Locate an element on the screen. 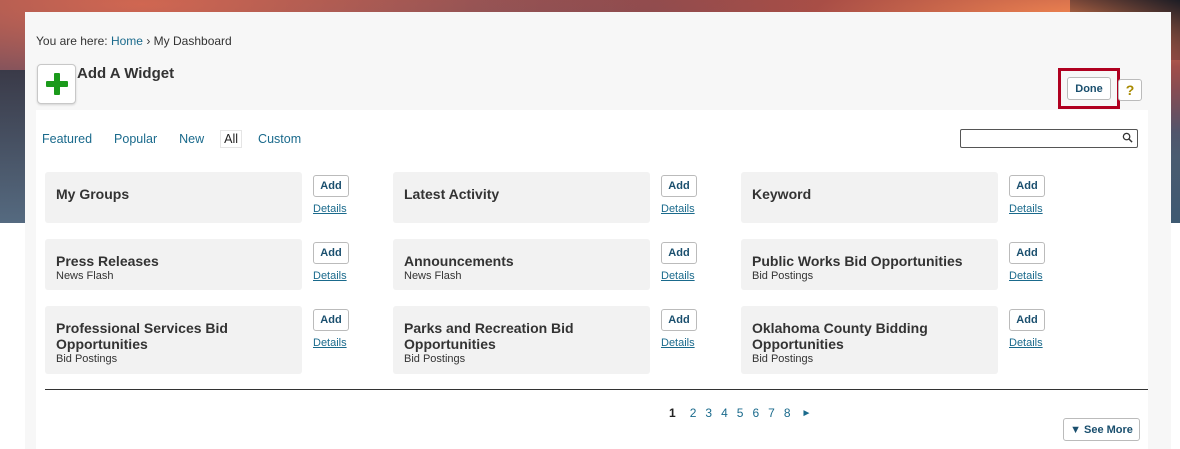 Image resolution: width=1180 pixels, height=449 pixels. widget-title: Parks and Recreation Bid Opportunities is located at coordinates (489, 336).